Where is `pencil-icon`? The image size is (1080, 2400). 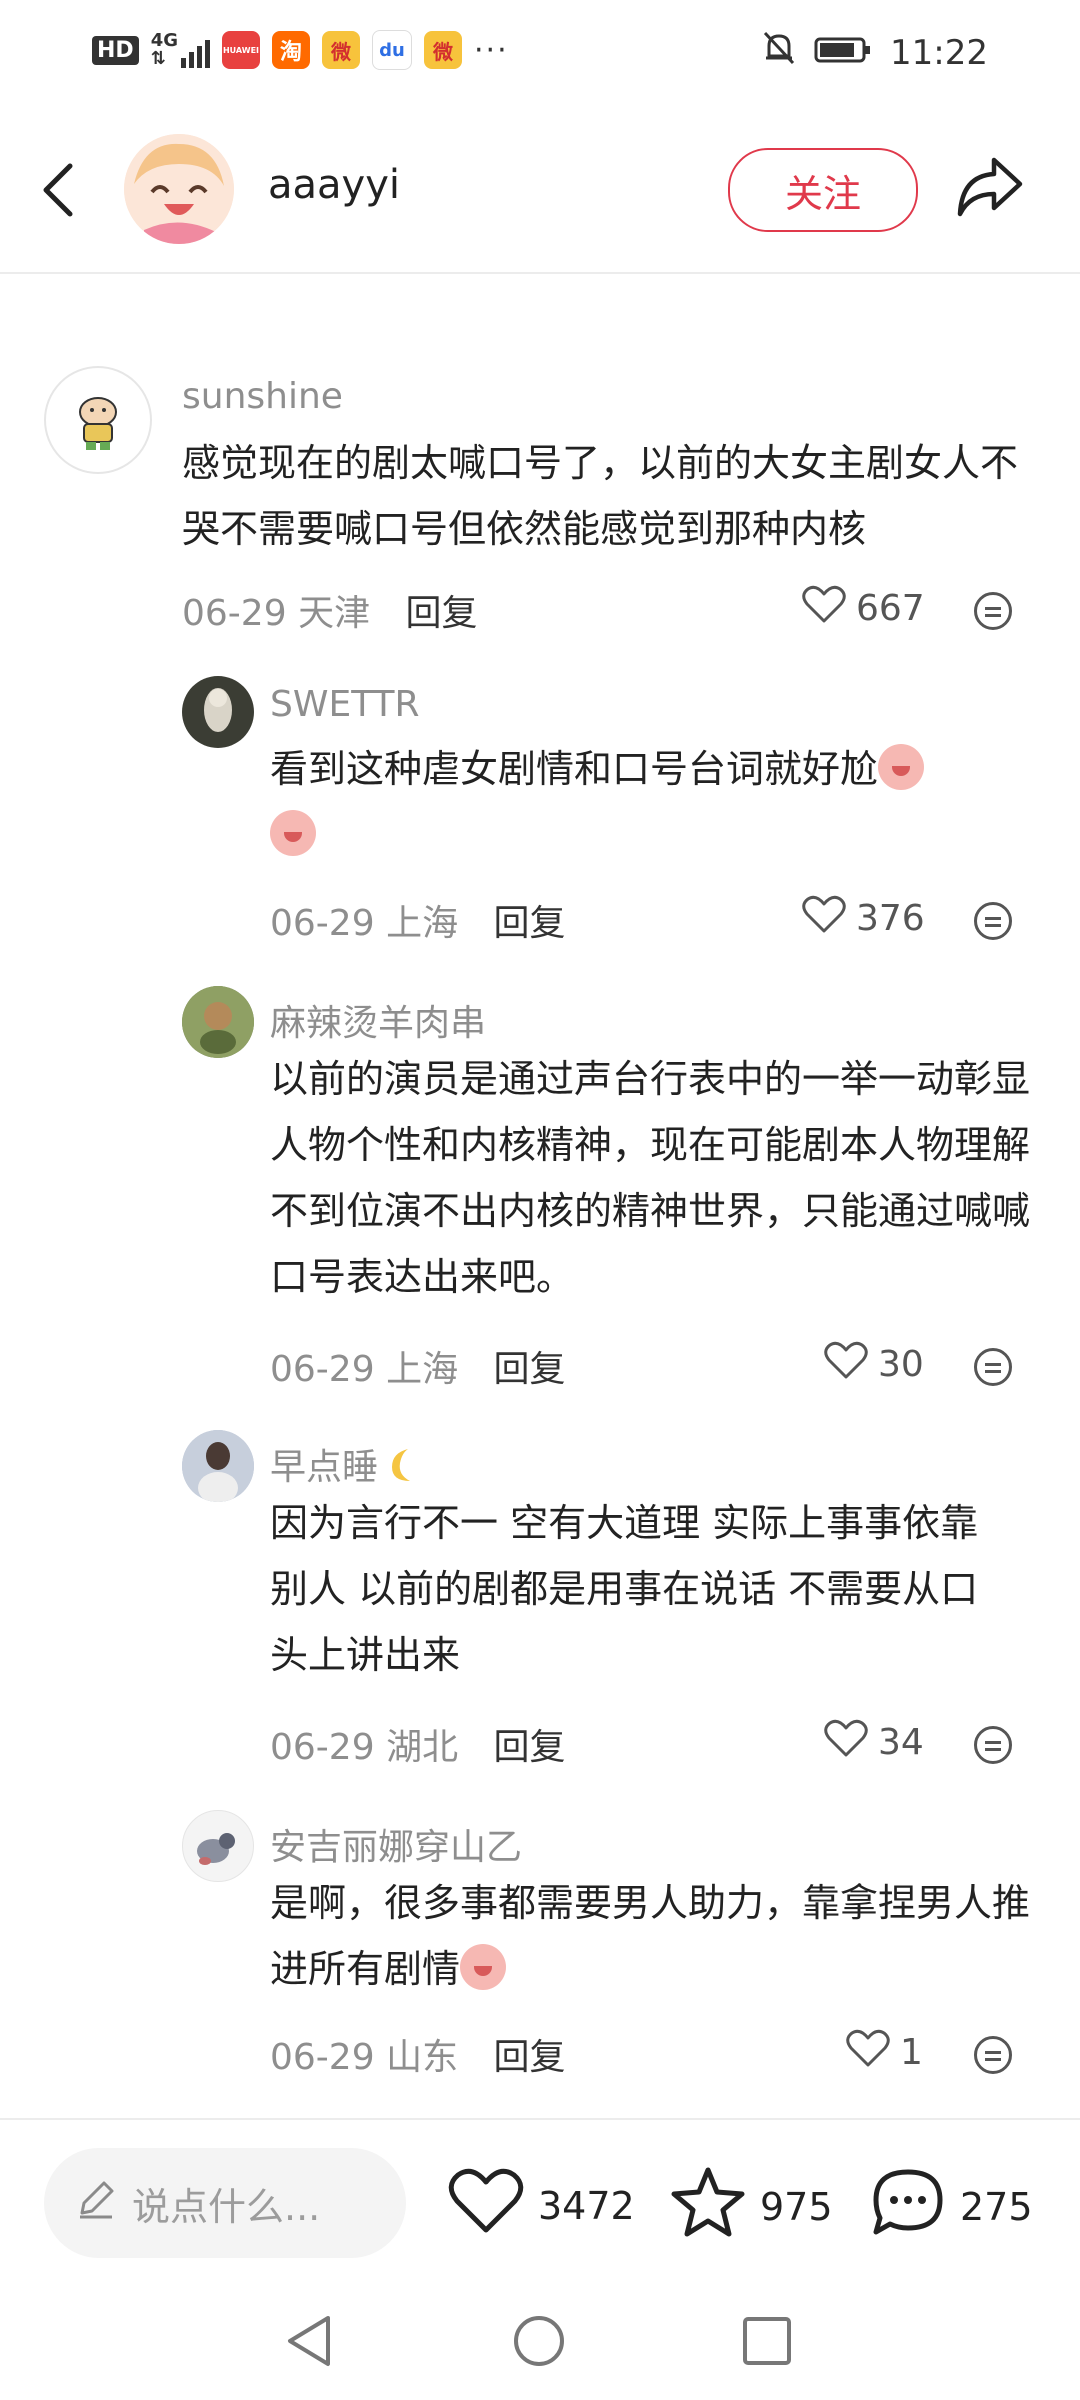 pencil-icon is located at coordinates (96, 2203).